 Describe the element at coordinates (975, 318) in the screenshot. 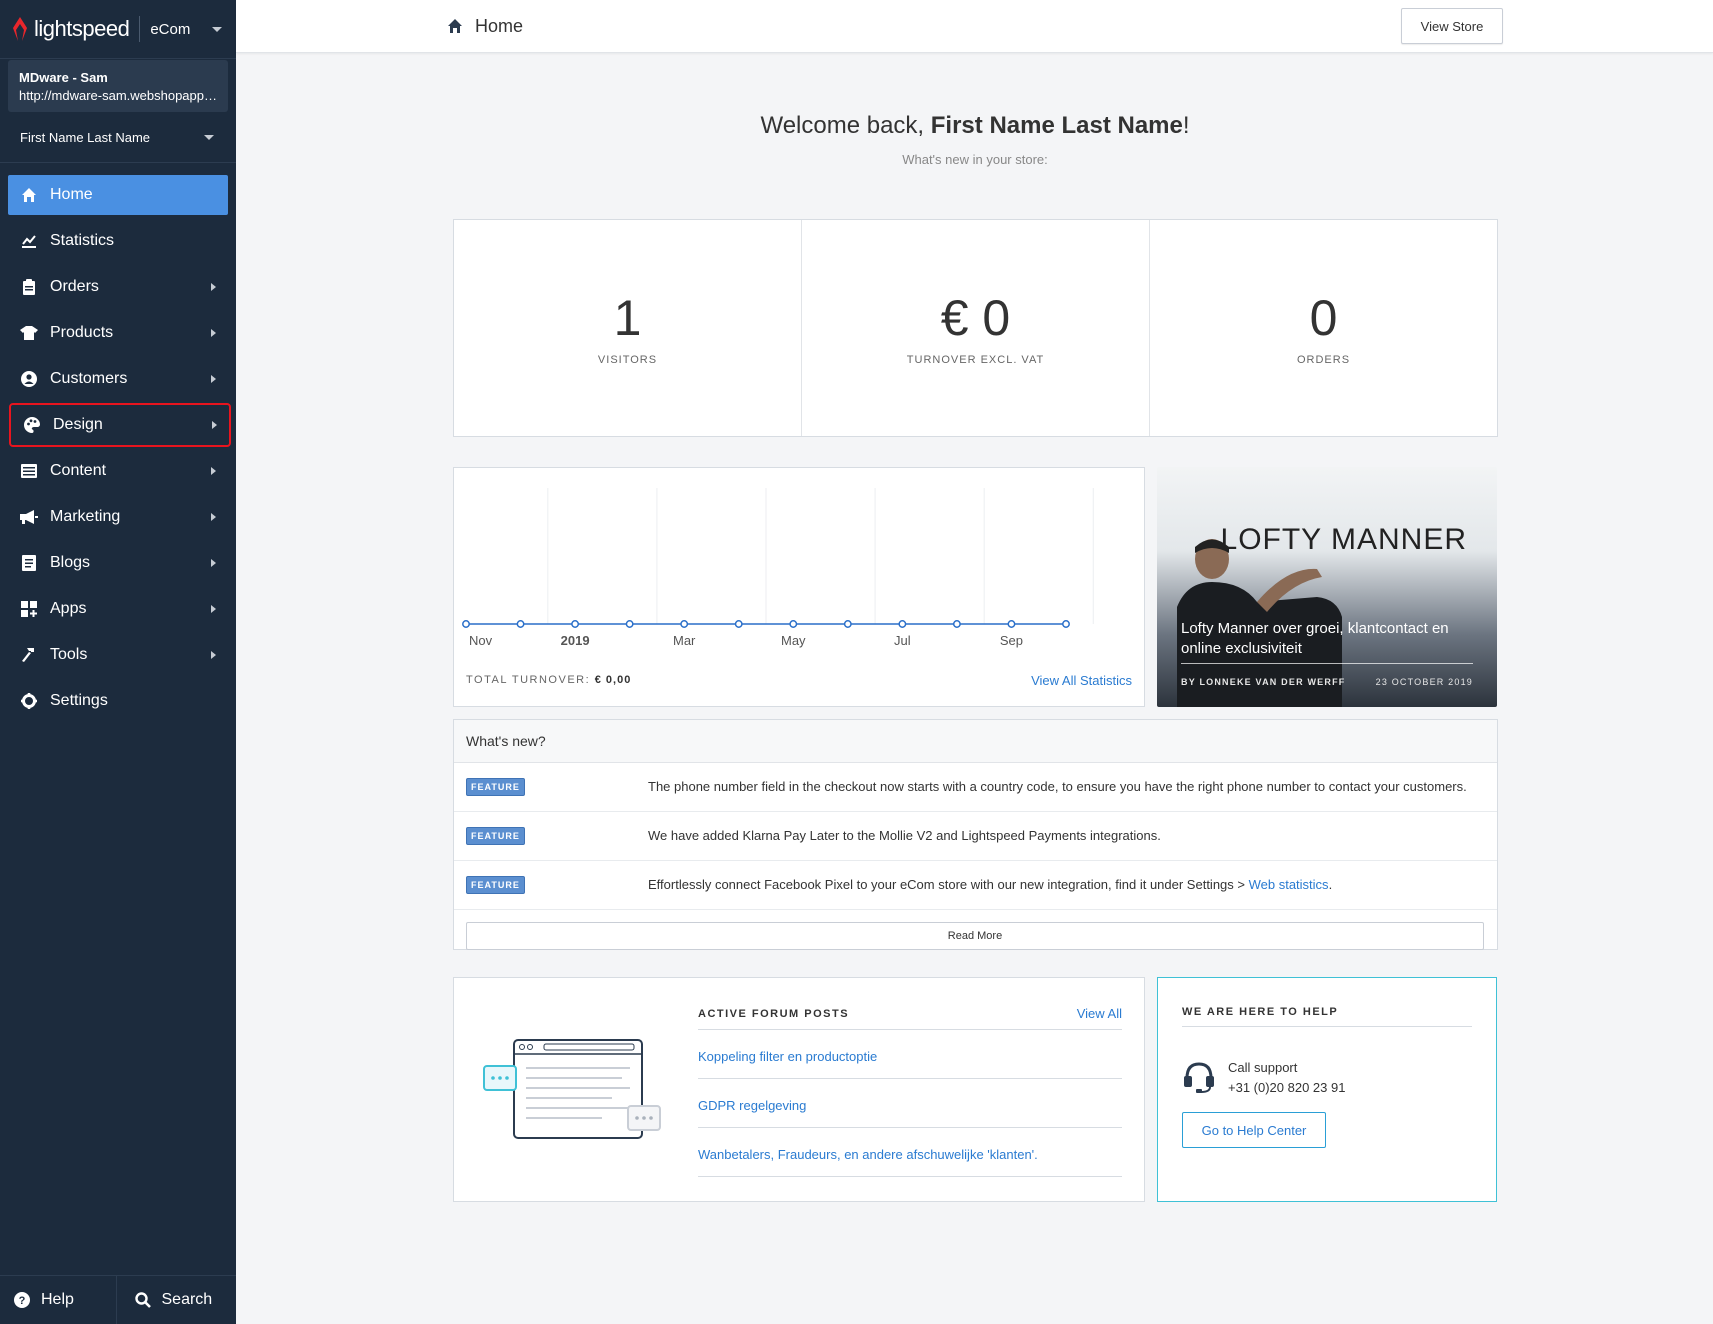

I see `kpi-value: € 0` at that location.